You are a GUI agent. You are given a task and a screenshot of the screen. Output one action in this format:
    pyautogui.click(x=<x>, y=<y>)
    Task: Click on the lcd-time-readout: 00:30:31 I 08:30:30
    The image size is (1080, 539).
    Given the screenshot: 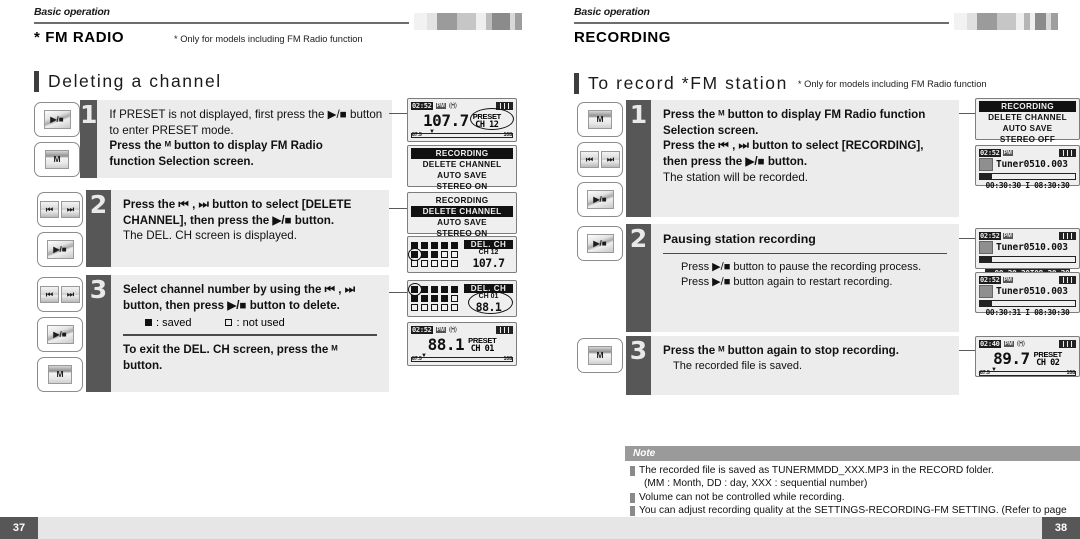 What is the action you would take?
    pyautogui.click(x=1027, y=312)
    